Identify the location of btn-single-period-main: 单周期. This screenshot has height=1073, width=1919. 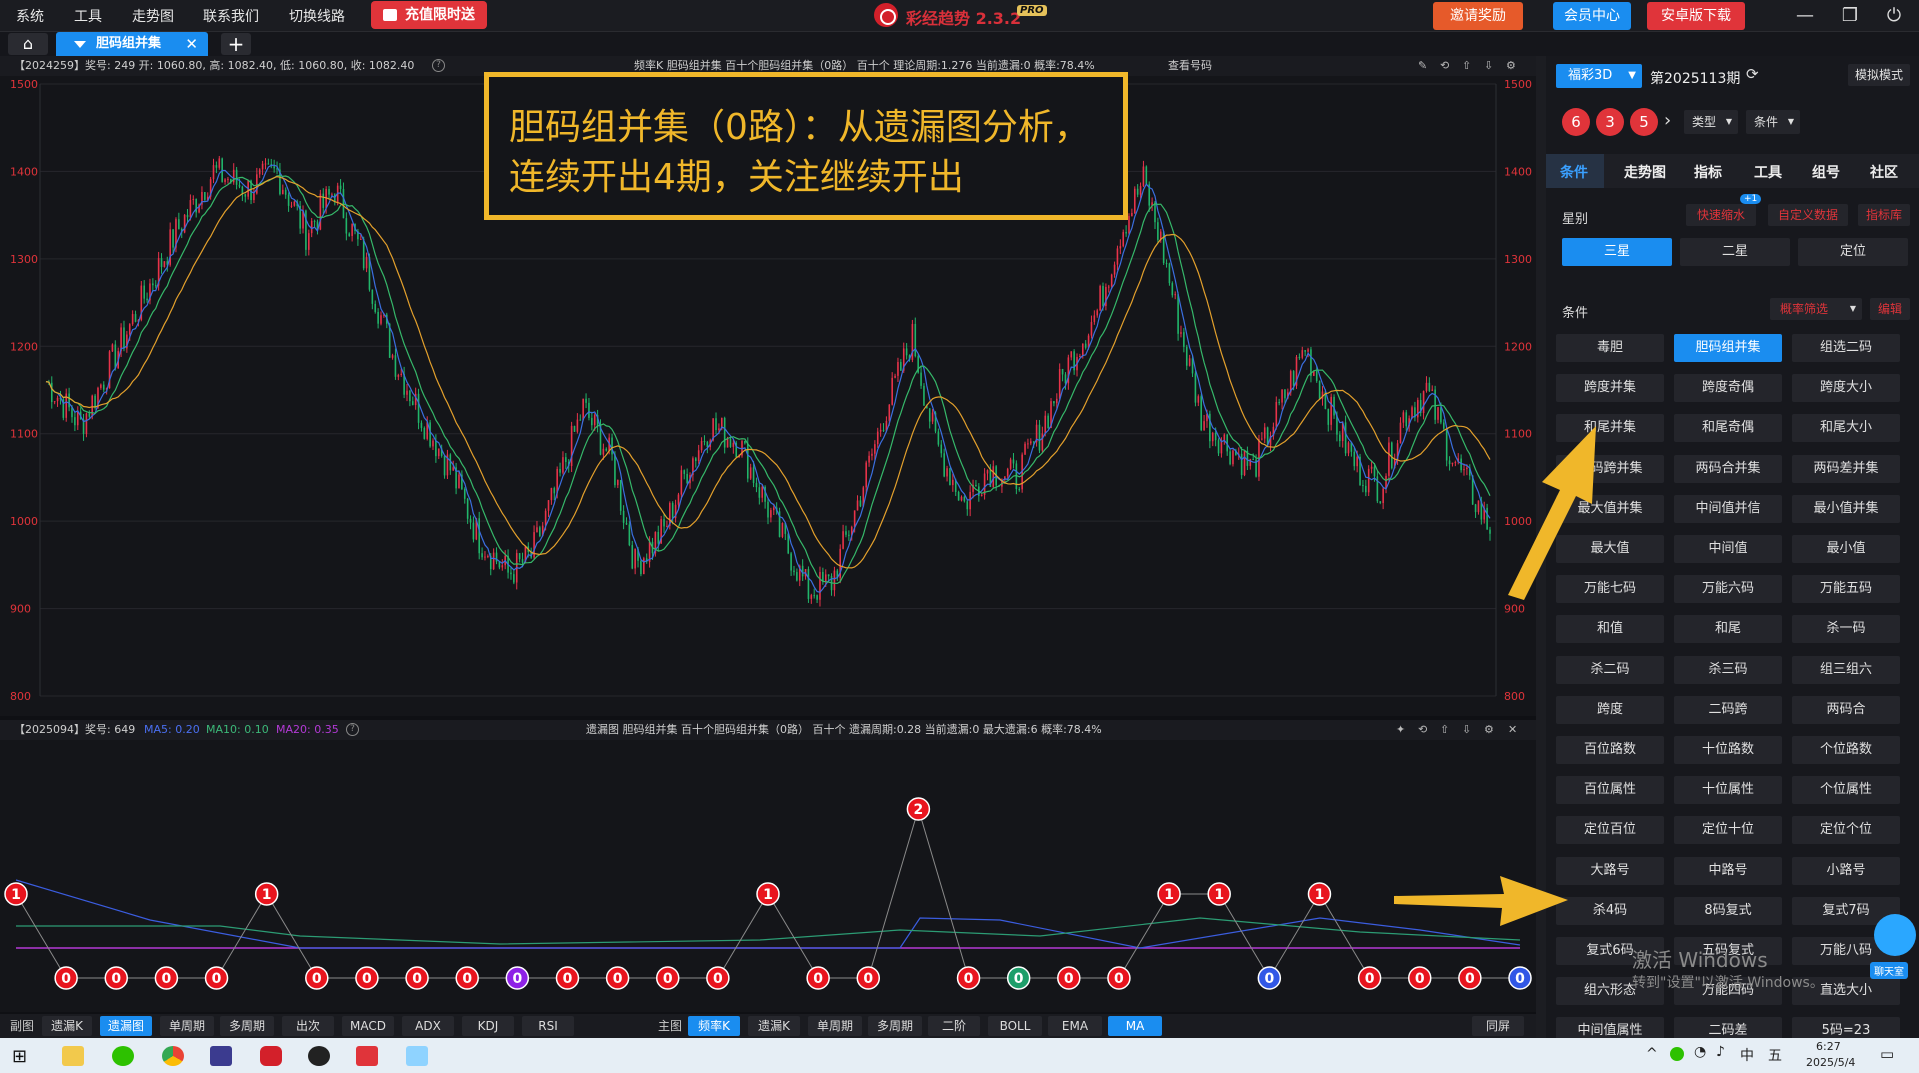
(835, 1026).